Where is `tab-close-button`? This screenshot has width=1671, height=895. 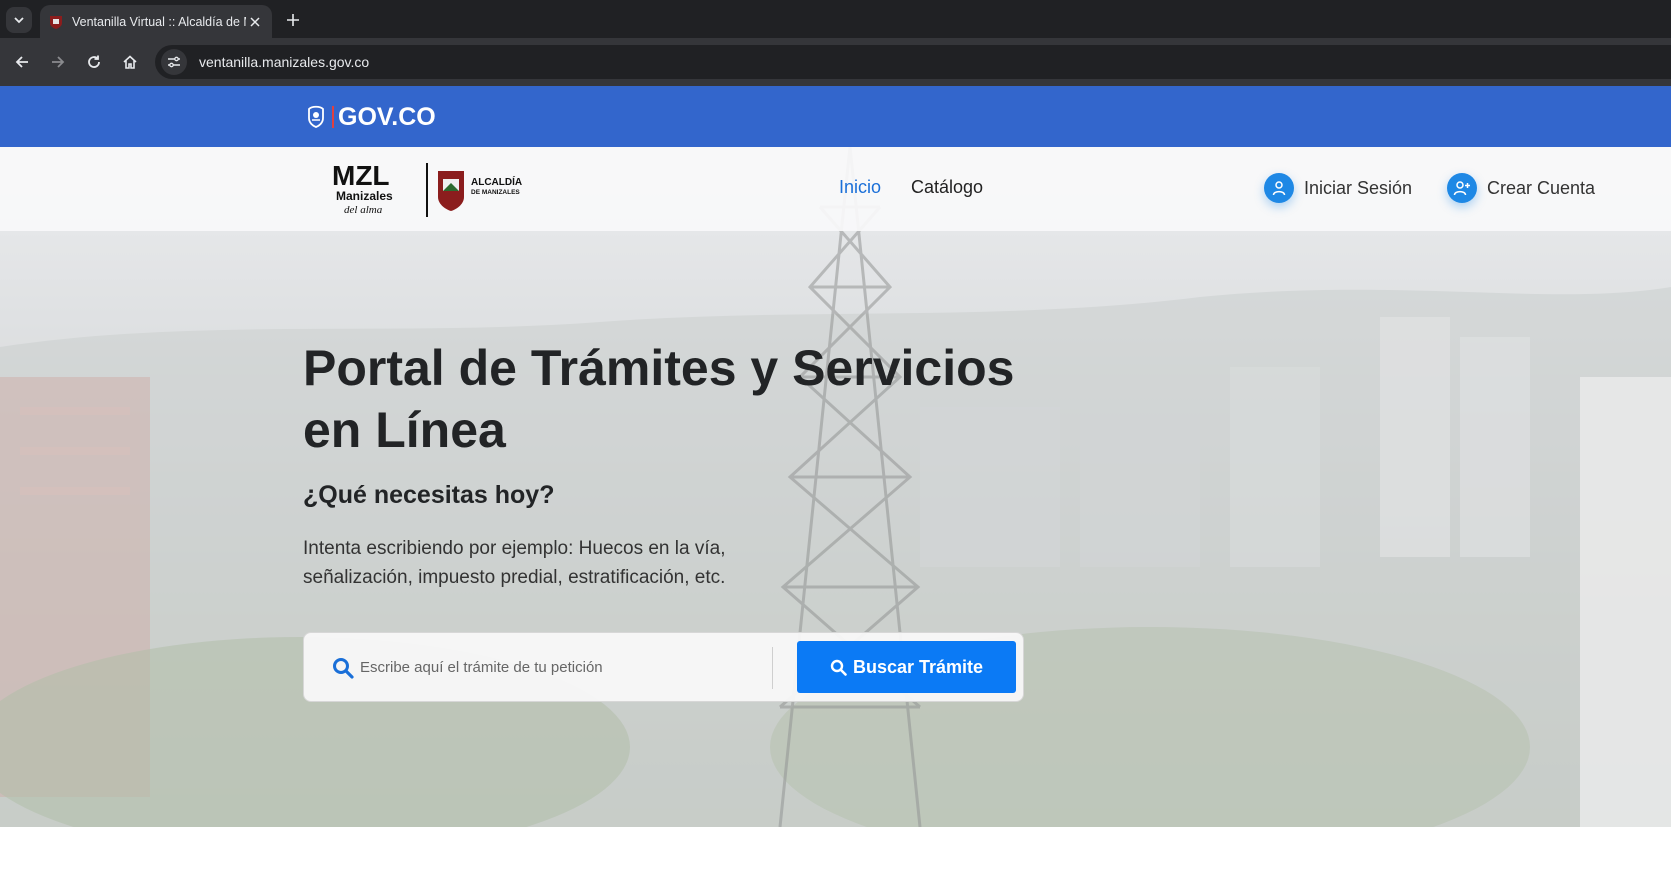
tab-close-button is located at coordinates (255, 22).